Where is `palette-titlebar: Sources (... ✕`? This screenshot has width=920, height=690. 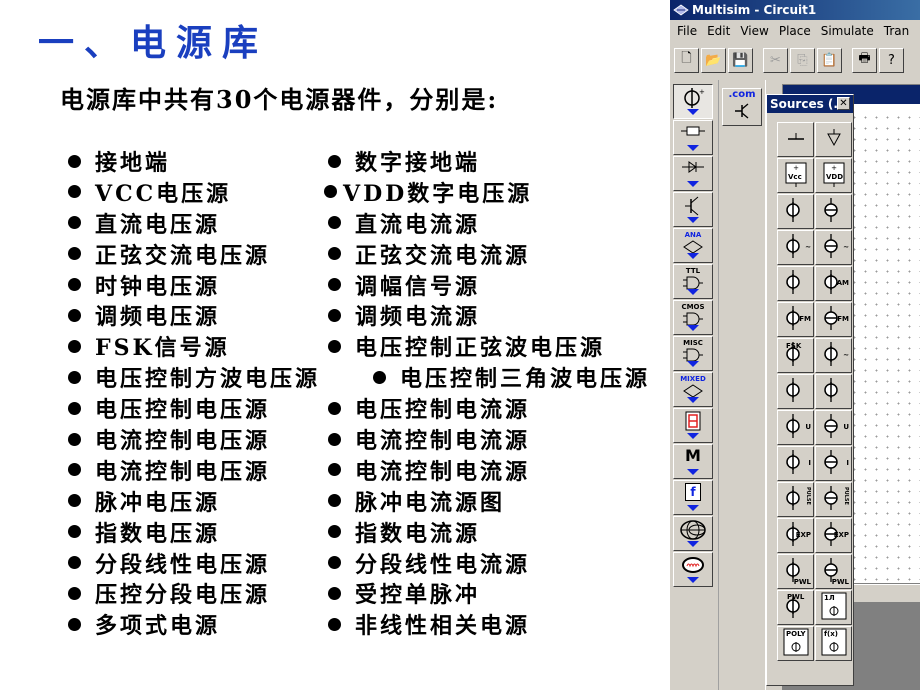 palette-titlebar: Sources (... ✕ is located at coordinates (810, 104).